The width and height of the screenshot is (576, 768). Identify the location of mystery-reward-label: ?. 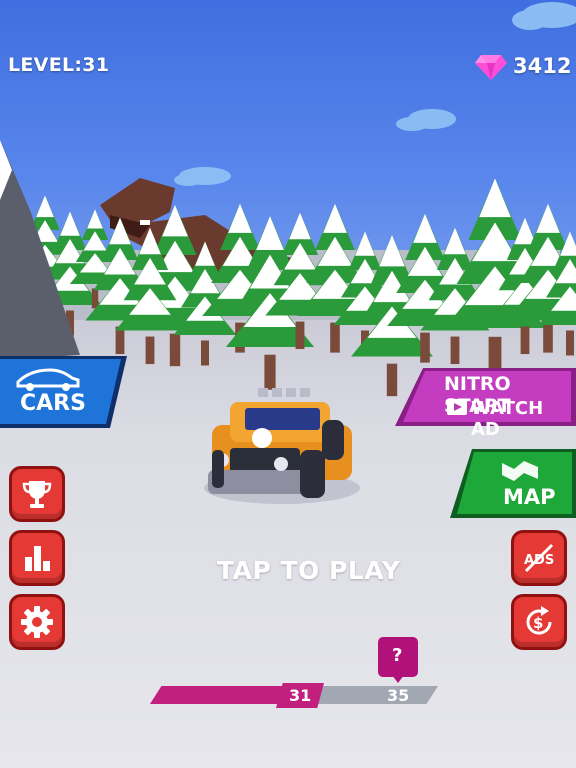
(397, 655).